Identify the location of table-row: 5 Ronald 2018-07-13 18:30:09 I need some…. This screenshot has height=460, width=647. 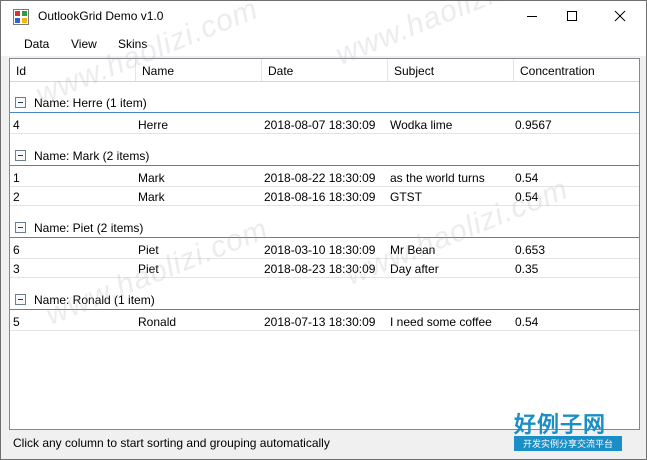
(324, 321).